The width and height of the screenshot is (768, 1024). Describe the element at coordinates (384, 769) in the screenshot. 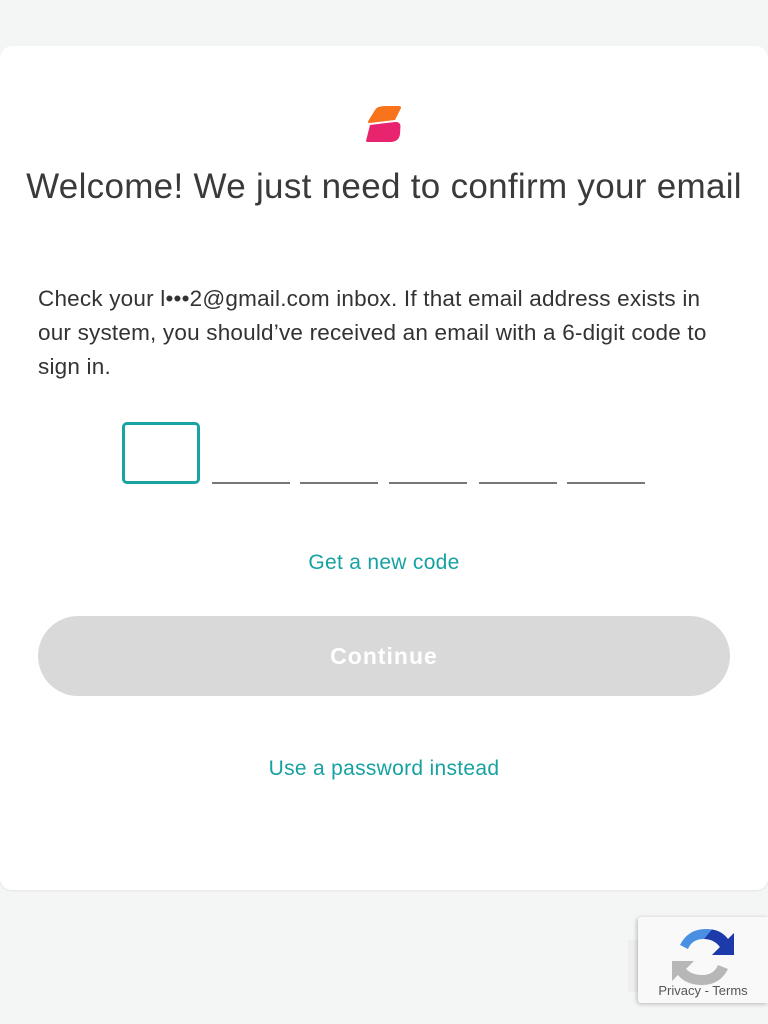

I see `use-password-link: Use a password instead` at that location.